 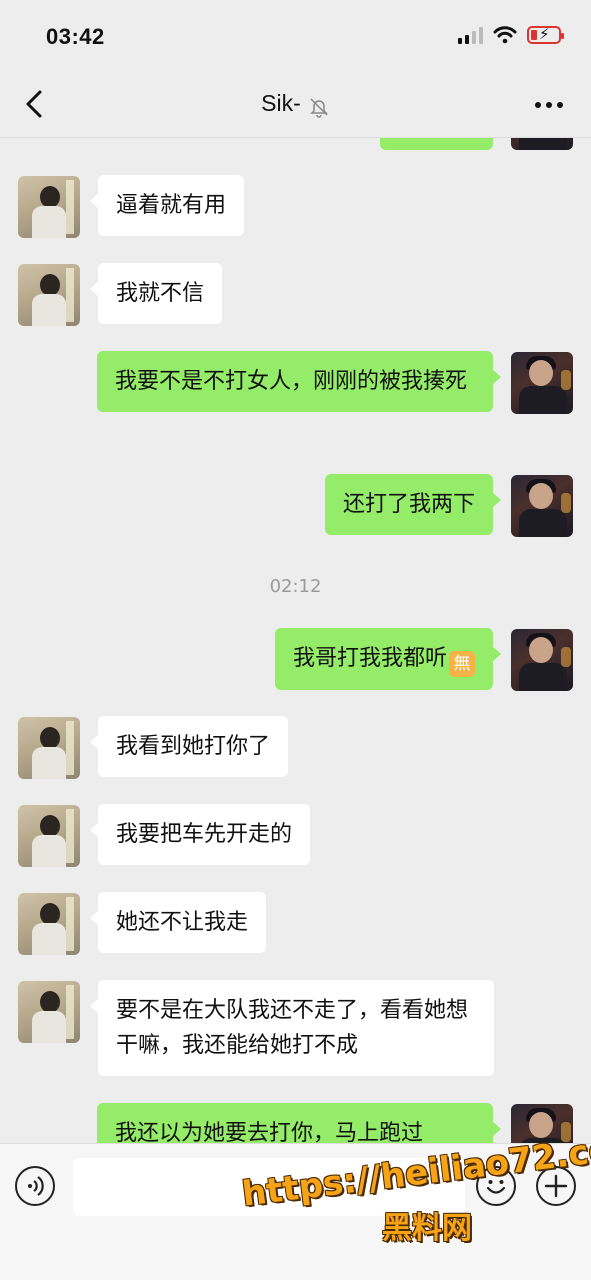 I want to click on message-bubble: 她还不让我走, so click(x=178, y=922).